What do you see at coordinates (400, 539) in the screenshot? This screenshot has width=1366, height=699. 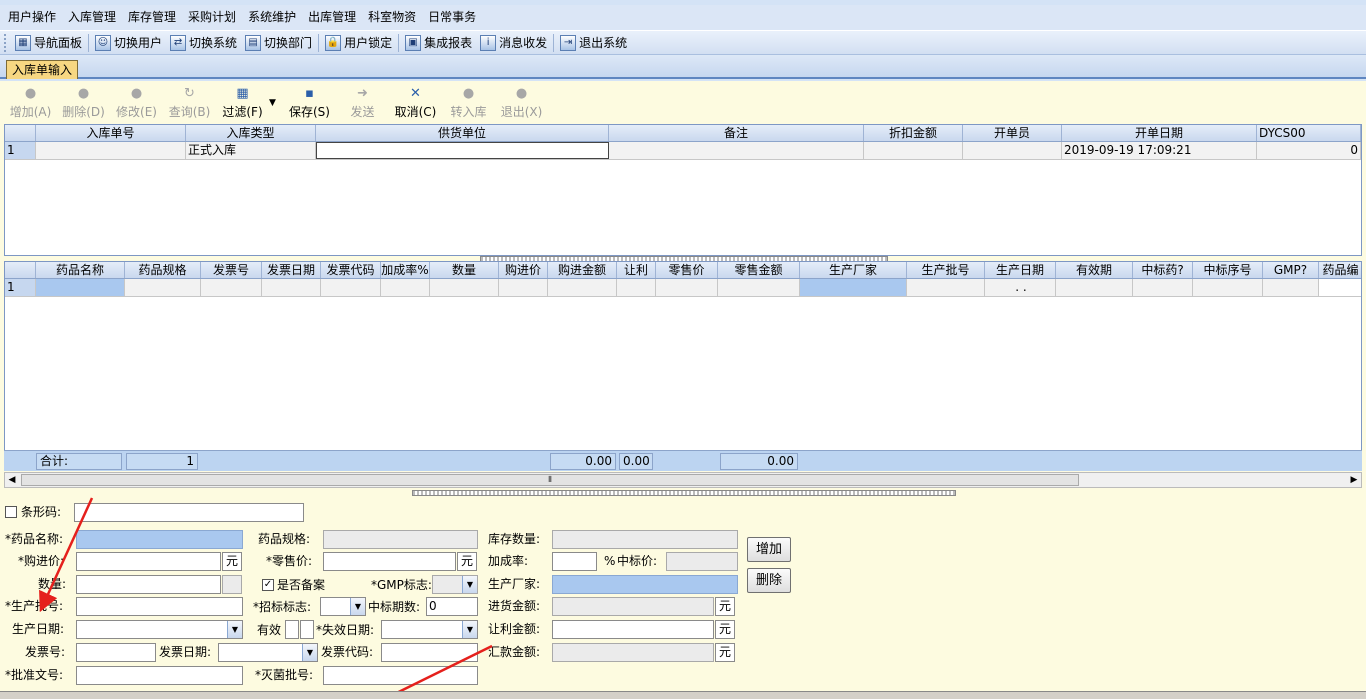 I see `drug-spec-input` at bounding box center [400, 539].